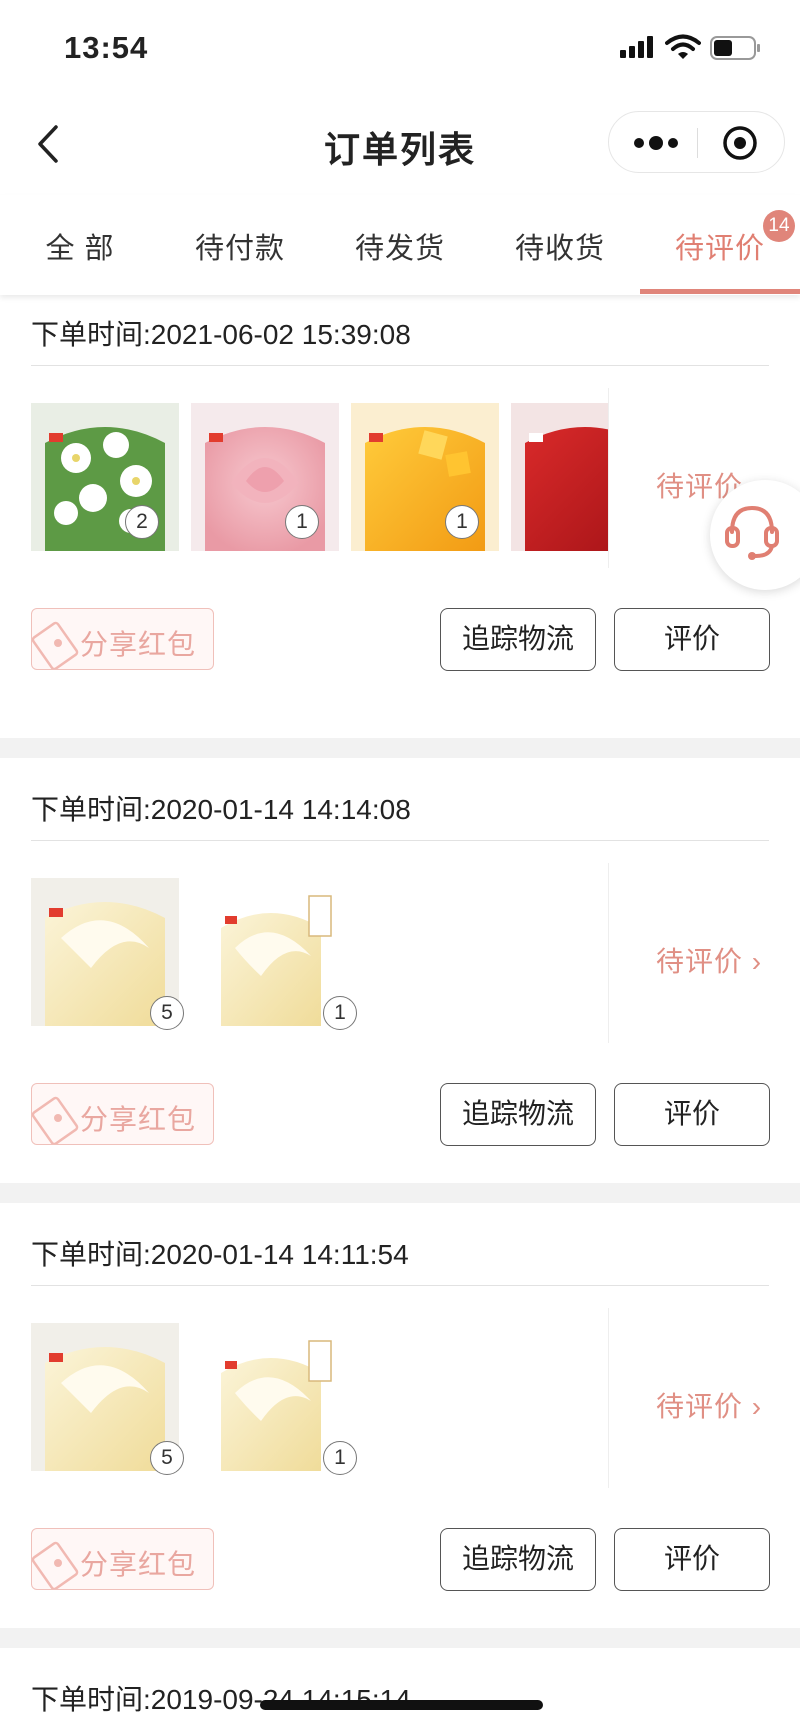 This screenshot has width=800, height=1731. I want to click on order-card: 下单时间:2019-09-24 14:15:14, so click(400, 1689).